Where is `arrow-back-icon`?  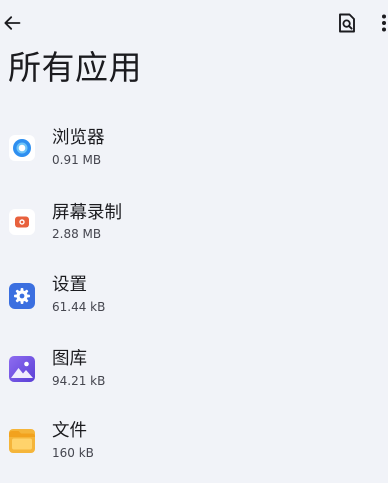
arrow-back-icon is located at coordinates (12, 23).